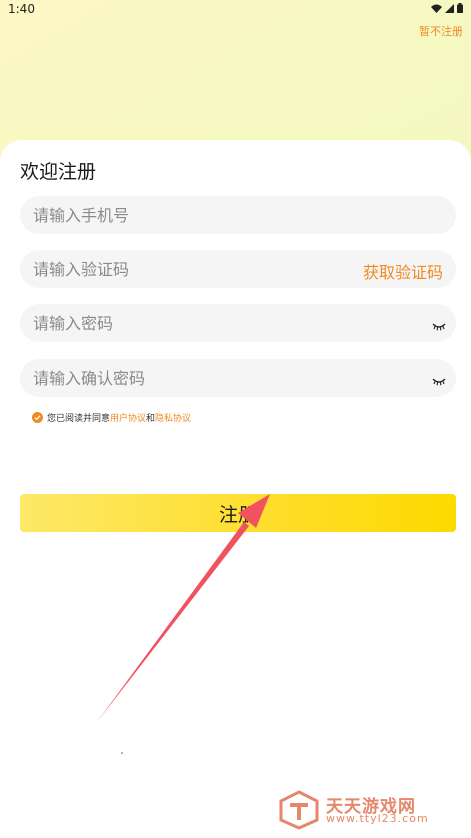  I want to click on register-button: 注册, so click(238, 513).